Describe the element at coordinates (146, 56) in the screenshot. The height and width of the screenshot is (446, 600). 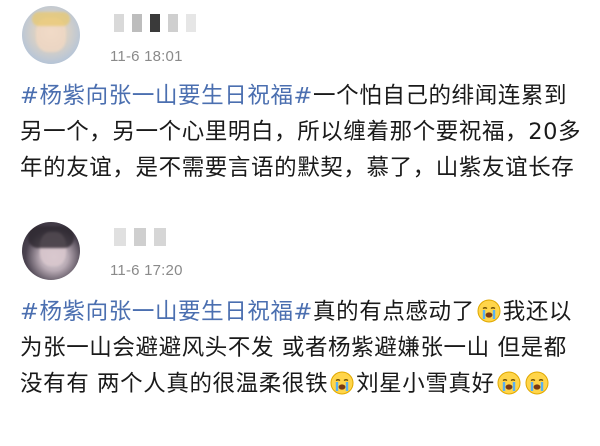
I see `timestamp: 11-6 18:01` at that location.